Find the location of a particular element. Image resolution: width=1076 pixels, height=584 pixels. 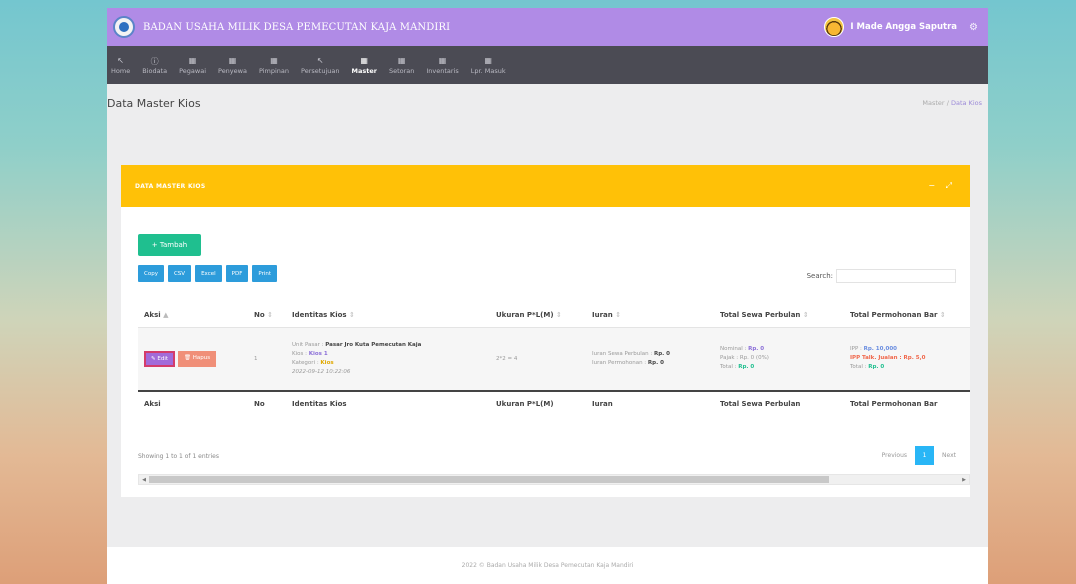

gear-icon: ⚙ is located at coordinates (973, 27).